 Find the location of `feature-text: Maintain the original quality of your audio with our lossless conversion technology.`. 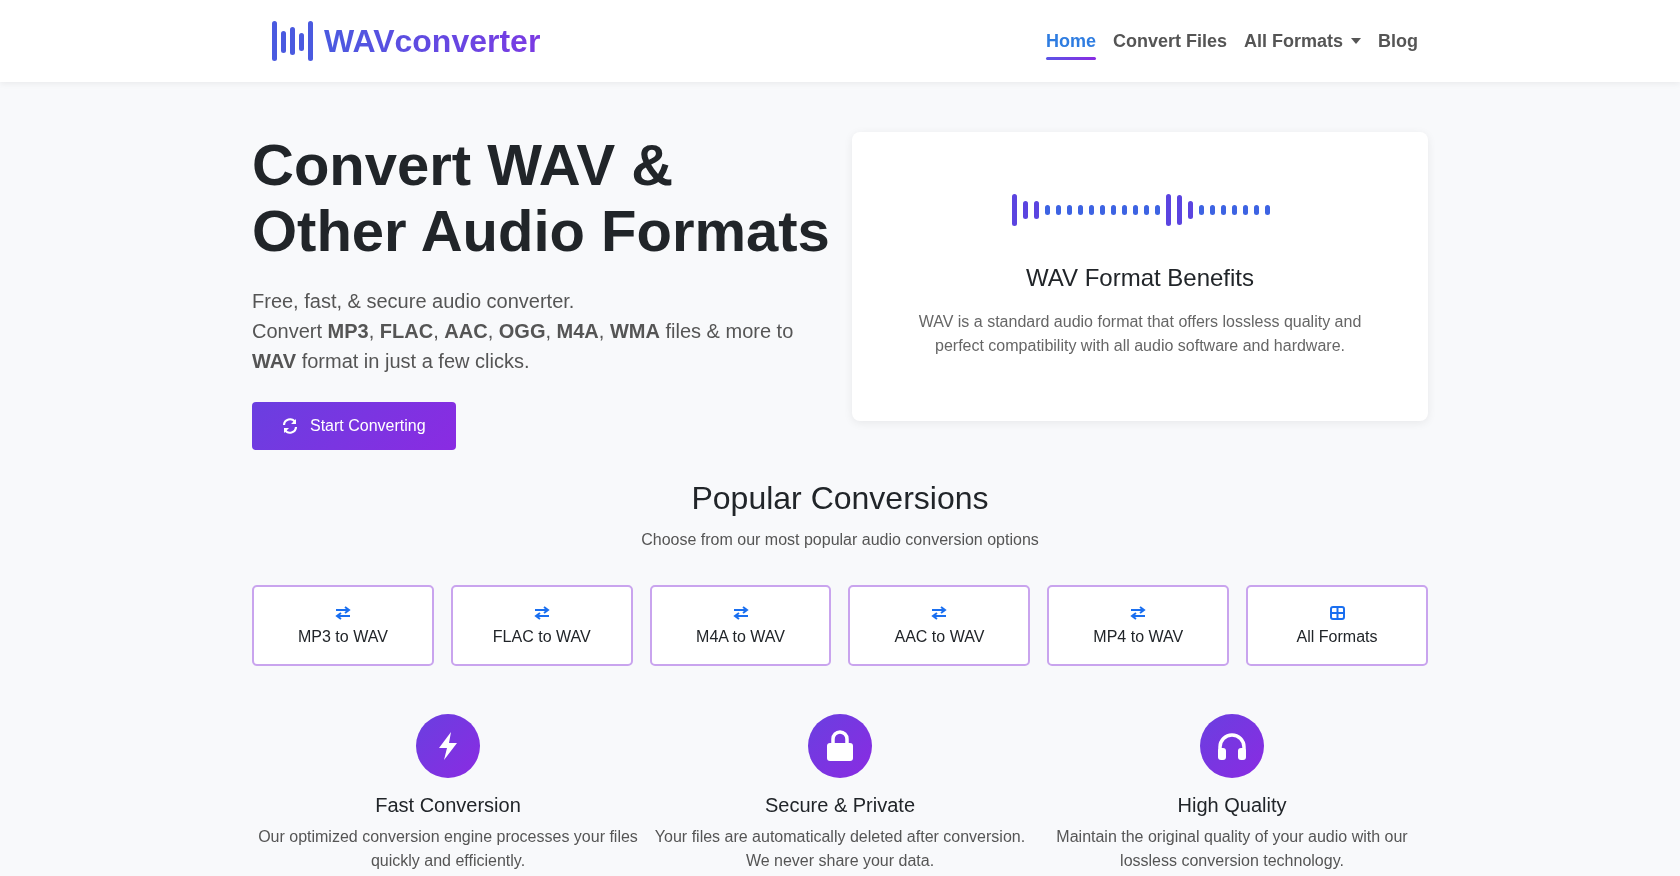

feature-text: Maintain the original quality of your audio with our lossless conversion technology. is located at coordinates (1232, 849).